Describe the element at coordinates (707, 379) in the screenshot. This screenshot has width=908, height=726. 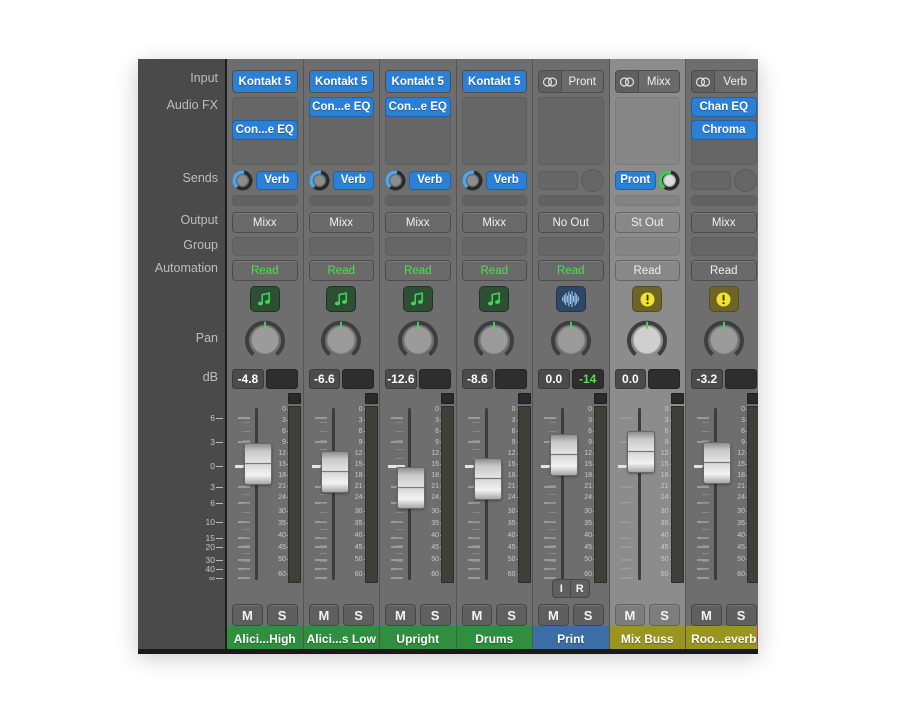
I see `volume-value: -3.2` at that location.